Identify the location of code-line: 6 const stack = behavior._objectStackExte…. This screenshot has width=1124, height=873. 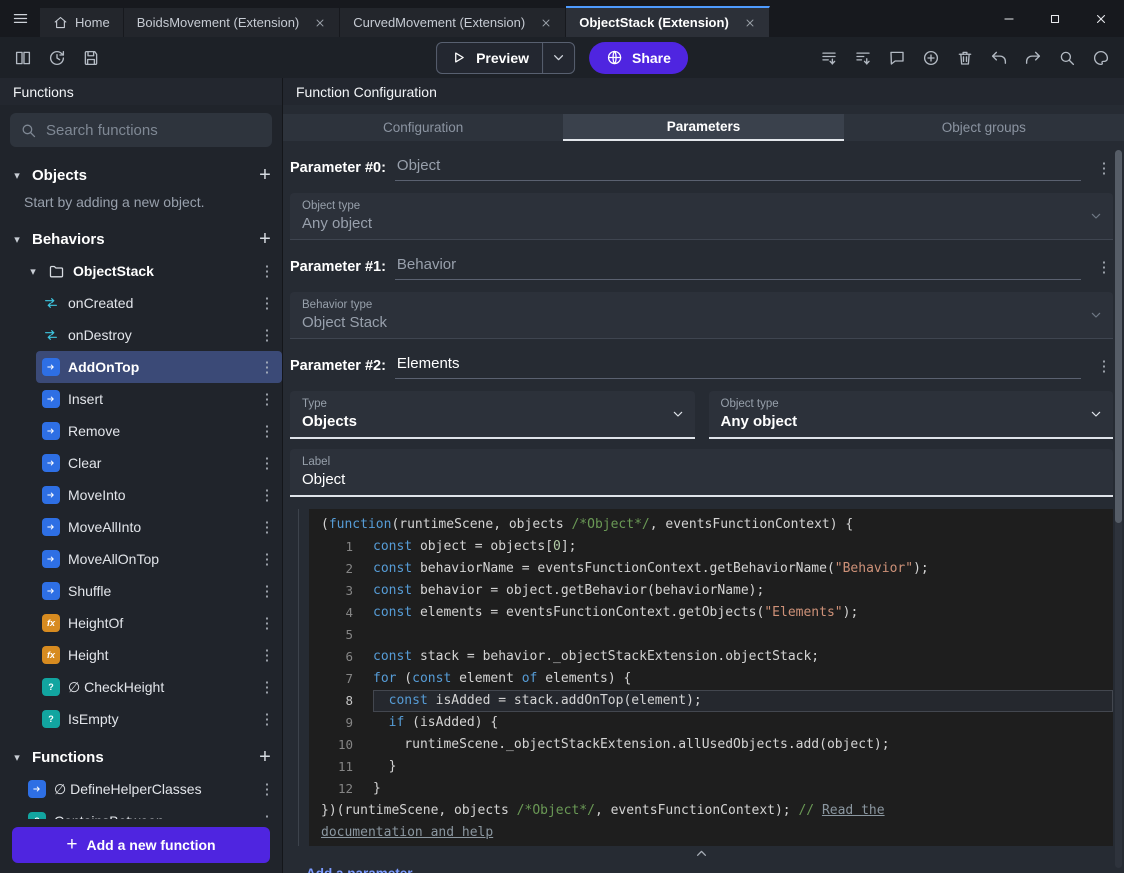
(711, 657).